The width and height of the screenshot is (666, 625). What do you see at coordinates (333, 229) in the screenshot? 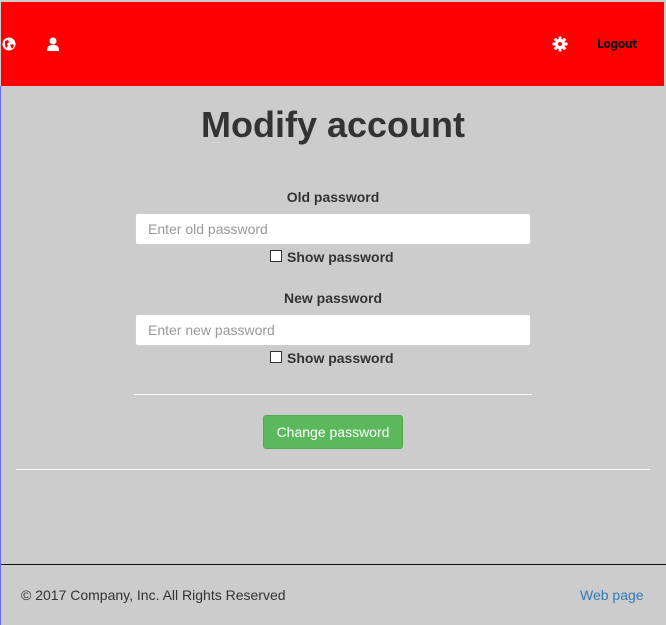
I see `old-password-input` at bounding box center [333, 229].